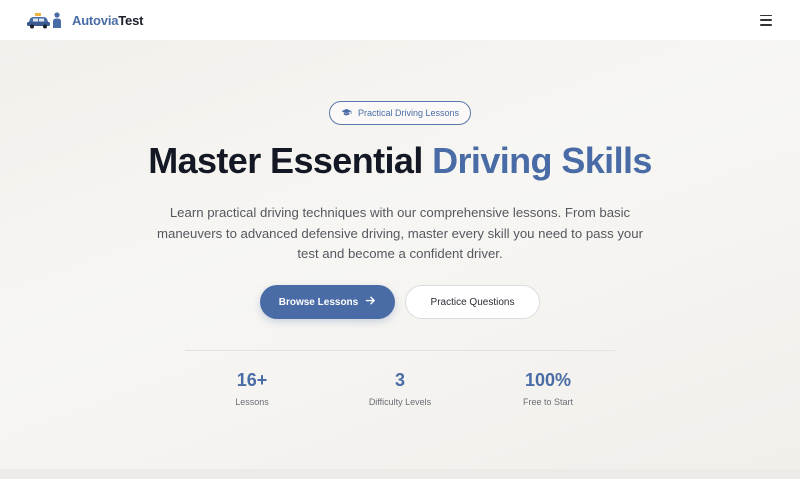 This screenshot has width=800, height=479. What do you see at coordinates (408, 113) in the screenshot?
I see `badge-label: Practical Driving Lessons` at bounding box center [408, 113].